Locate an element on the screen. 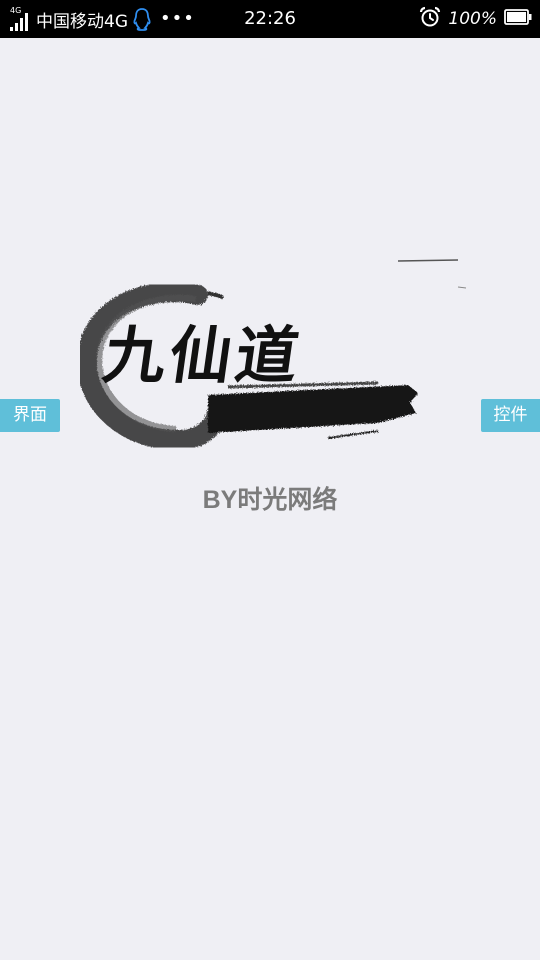 The height and width of the screenshot is (960, 540). alarm-clock-icon is located at coordinates (430, 19).